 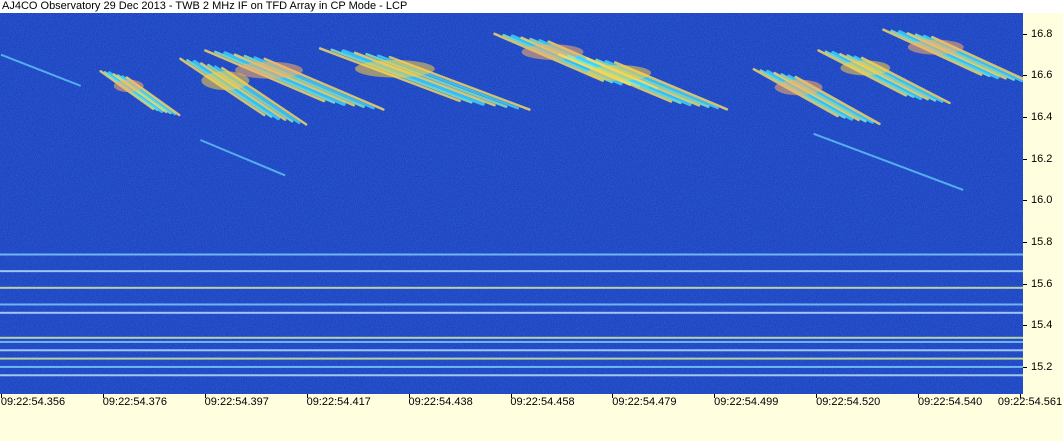 I want to click on y-tick-label: 16.8, so click(x=1042, y=33).